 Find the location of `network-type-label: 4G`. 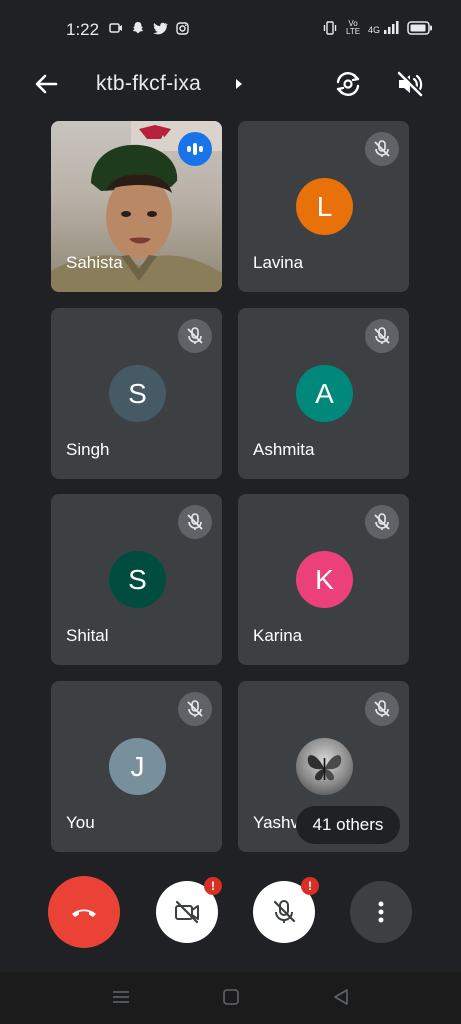

network-type-label: 4G is located at coordinates (373, 30).